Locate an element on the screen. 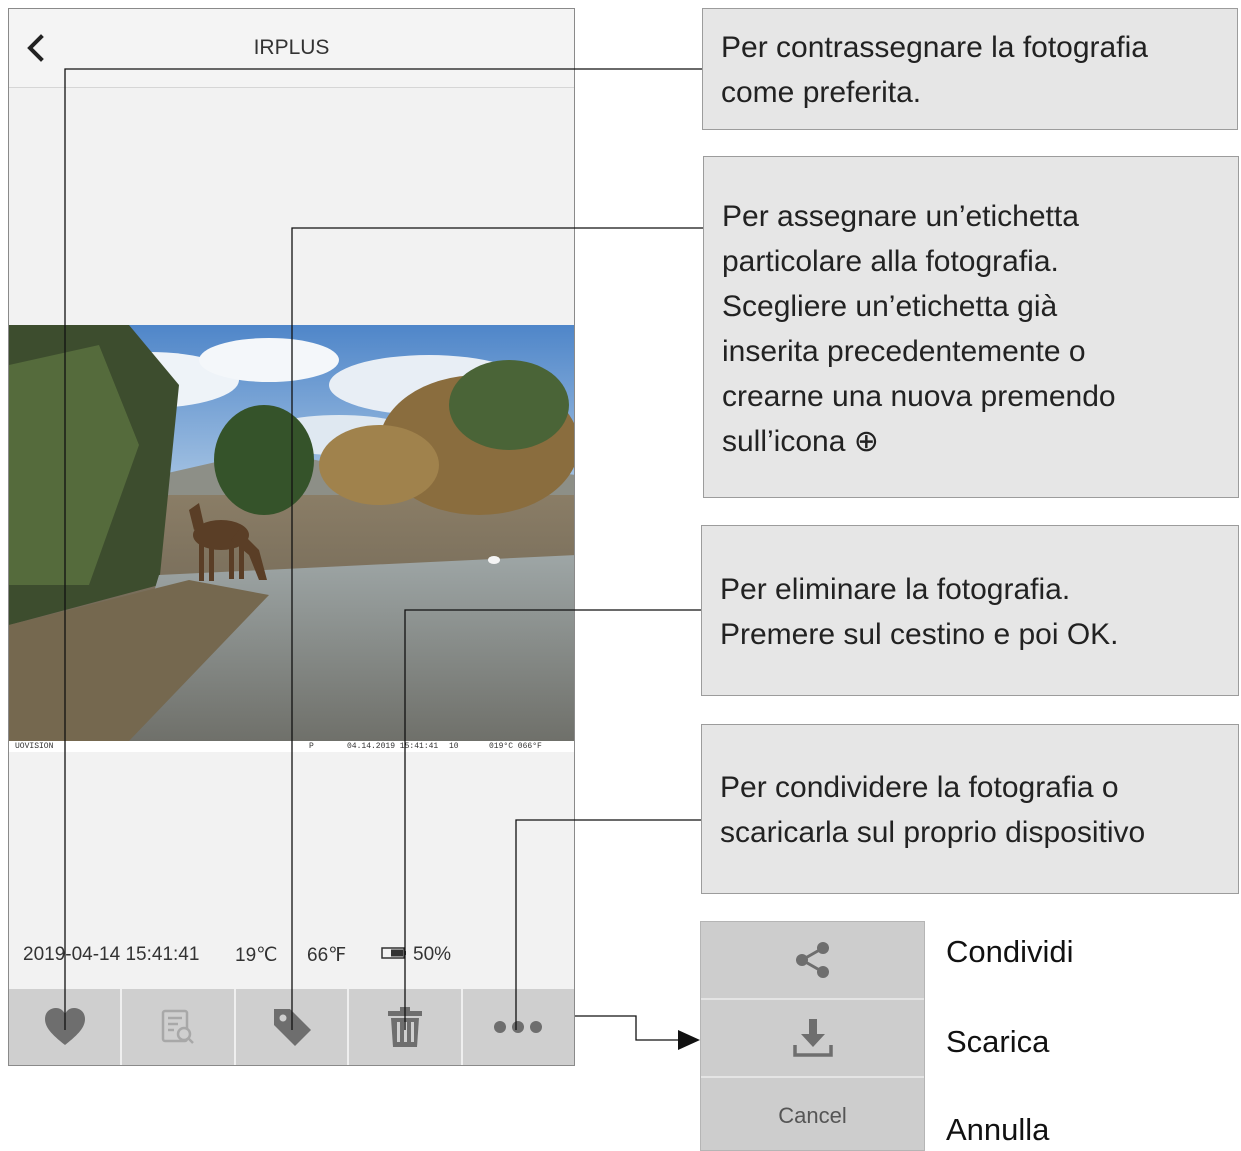  callout-tag-line-6: sull’icona ⊕ is located at coordinates (800, 441).